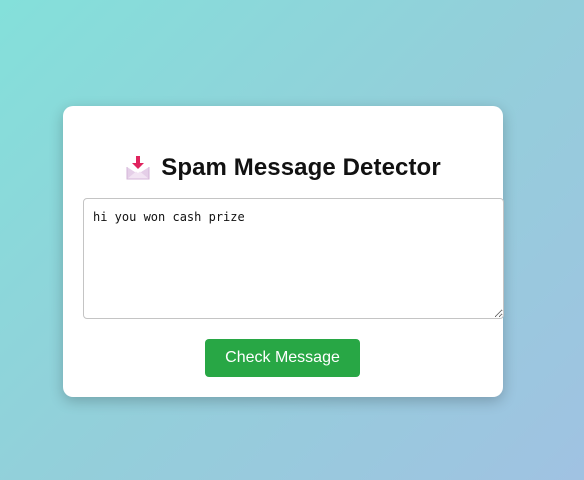  Describe the element at coordinates (282, 358) in the screenshot. I see `check-message-button: Check Message` at that location.